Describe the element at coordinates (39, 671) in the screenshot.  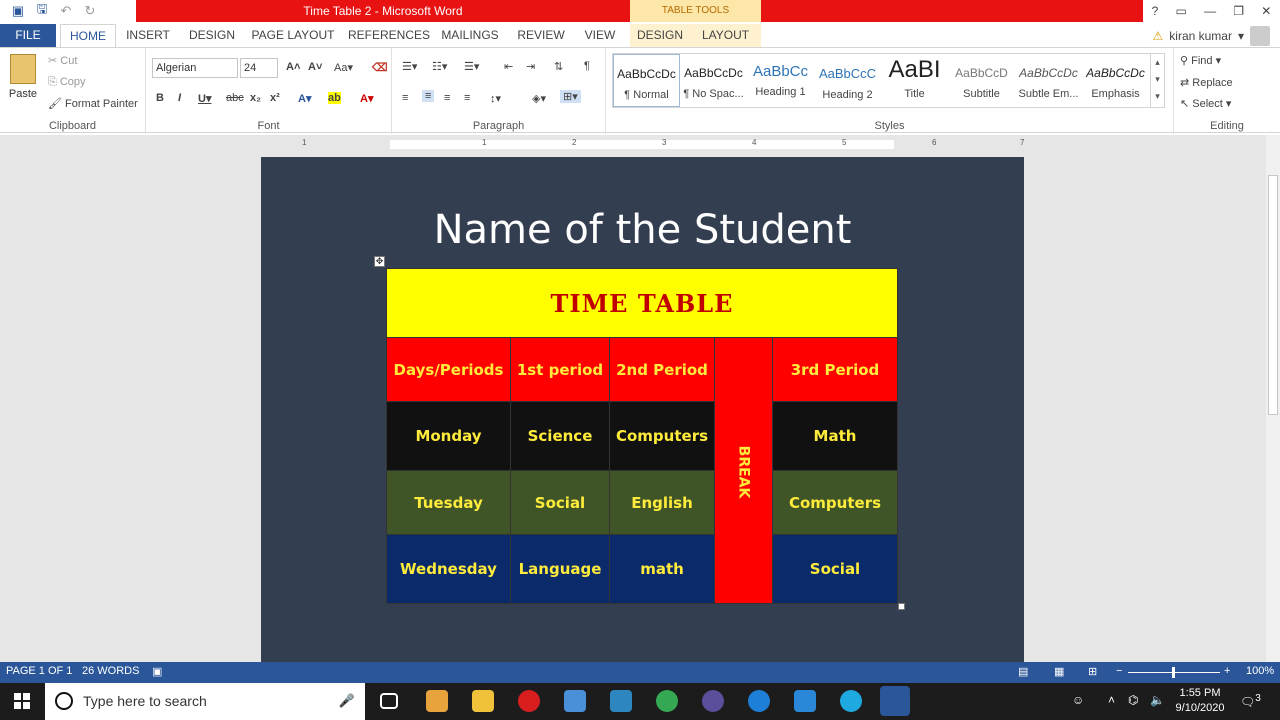
I see `page-count: PAGE 1 OF 1` at that location.